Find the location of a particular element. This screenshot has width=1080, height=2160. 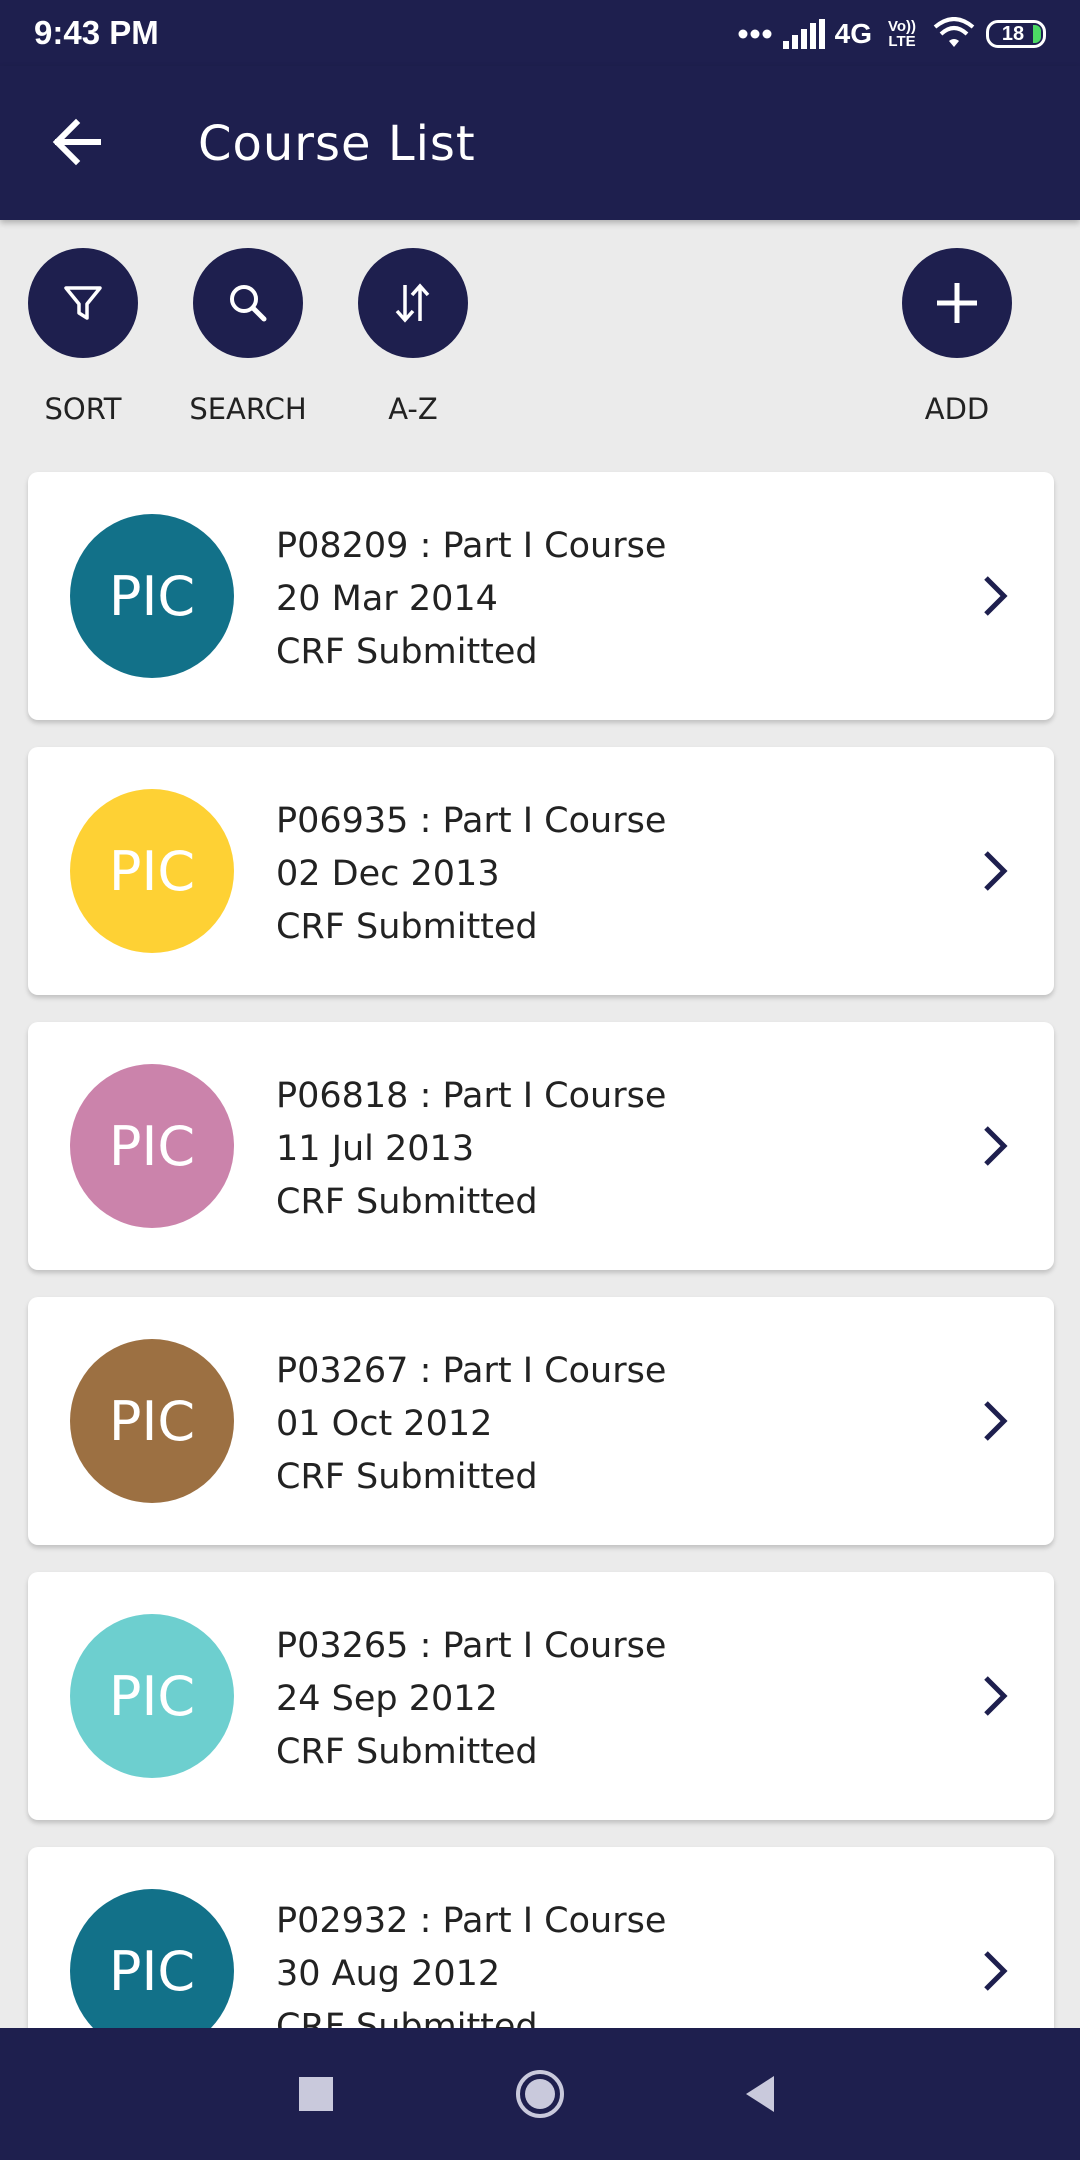

course-date: 30 Aug 2012 is located at coordinates (388, 1974).